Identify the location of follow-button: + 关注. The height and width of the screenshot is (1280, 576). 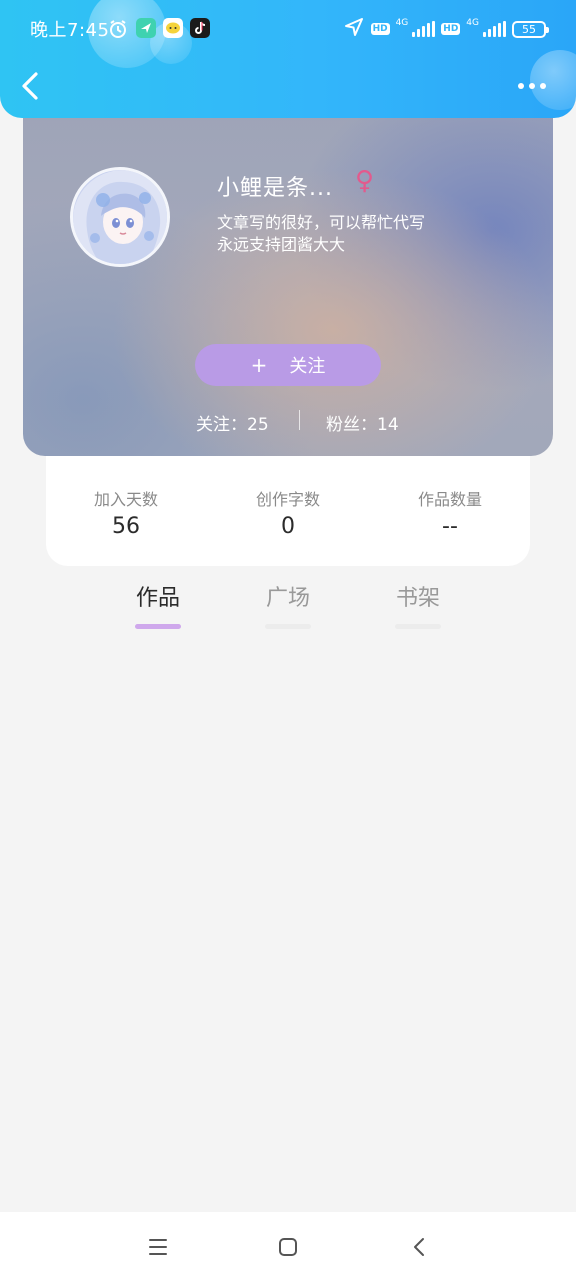
(288, 365).